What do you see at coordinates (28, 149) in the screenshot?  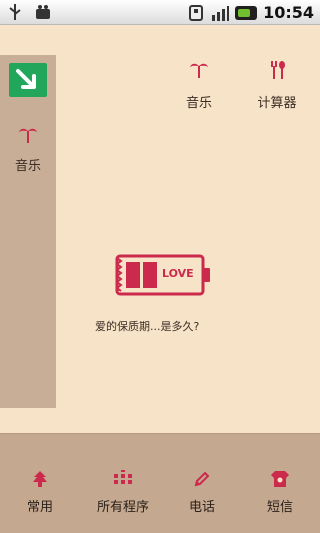 I see `left-app-music: 音乐` at bounding box center [28, 149].